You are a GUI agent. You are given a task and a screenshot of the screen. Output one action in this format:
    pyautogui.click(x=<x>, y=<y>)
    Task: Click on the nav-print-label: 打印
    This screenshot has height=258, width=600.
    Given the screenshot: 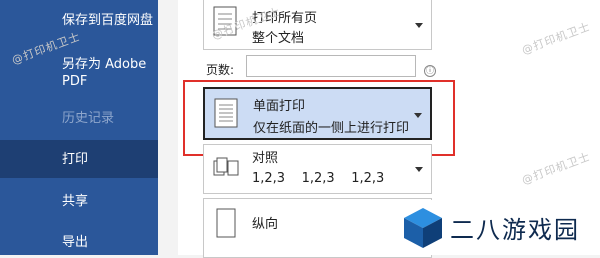 What is the action you would take?
    pyautogui.click(x=75, y=159)
    